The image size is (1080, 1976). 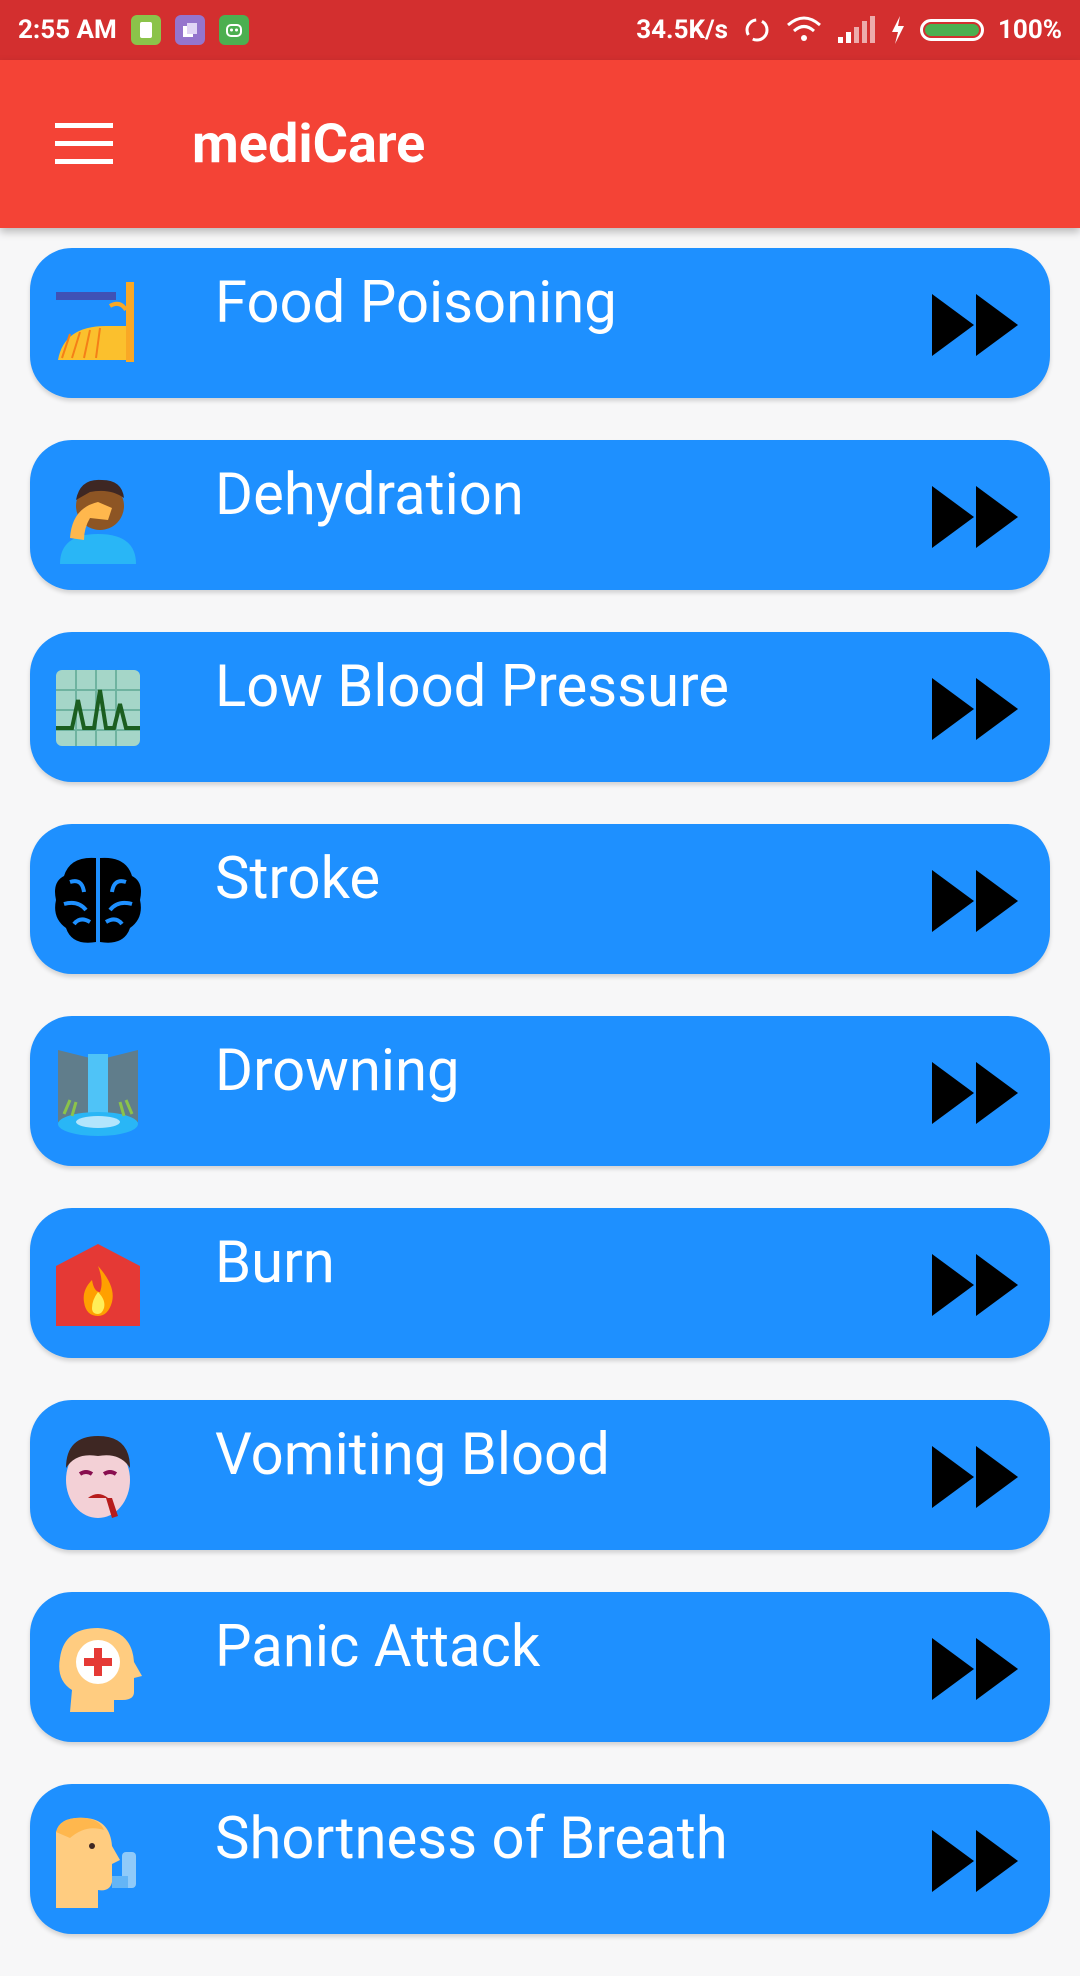 I want to click on waterfall-icon, so click(x=98, y=1092).